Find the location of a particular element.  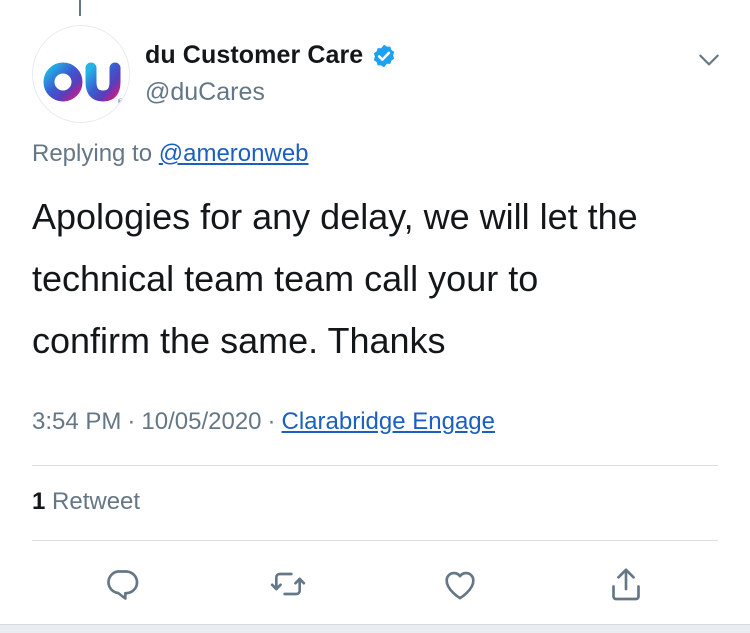

heart-icon is located at coordinates (460, 585).